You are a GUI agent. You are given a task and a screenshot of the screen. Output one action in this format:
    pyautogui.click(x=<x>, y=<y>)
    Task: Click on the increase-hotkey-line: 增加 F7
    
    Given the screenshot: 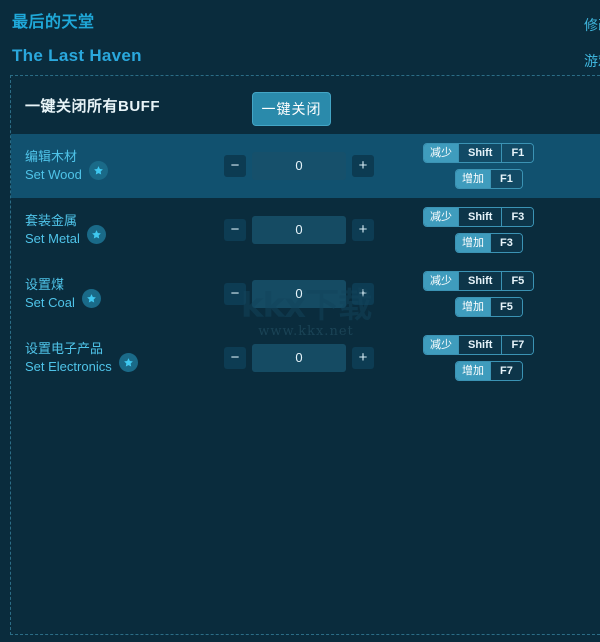 What is the action you would take?
    pyautogui.click(x=524, y=371)
    